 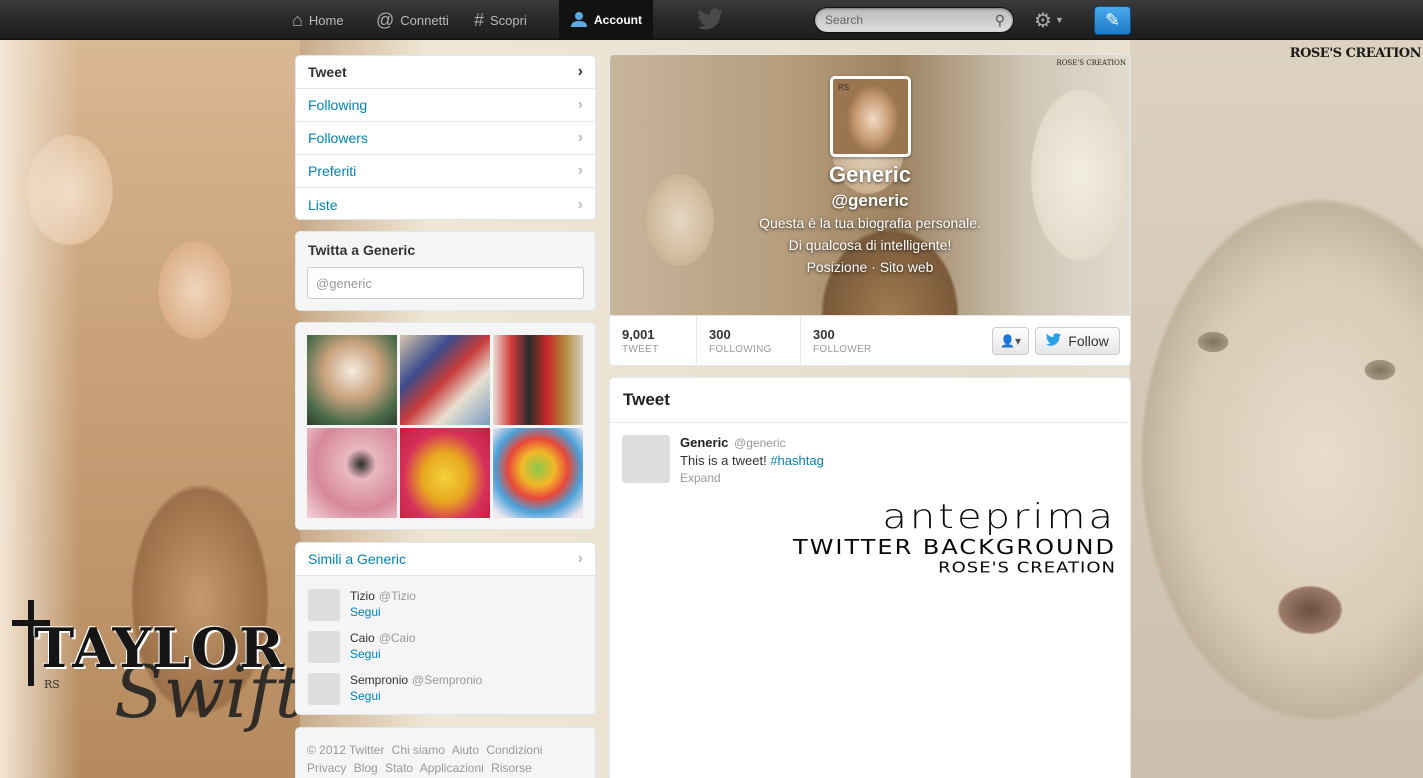 What do you see at coordinates (445, 426) in the screenshot?
I see `media-gallery` at bounding box center [445, 426].